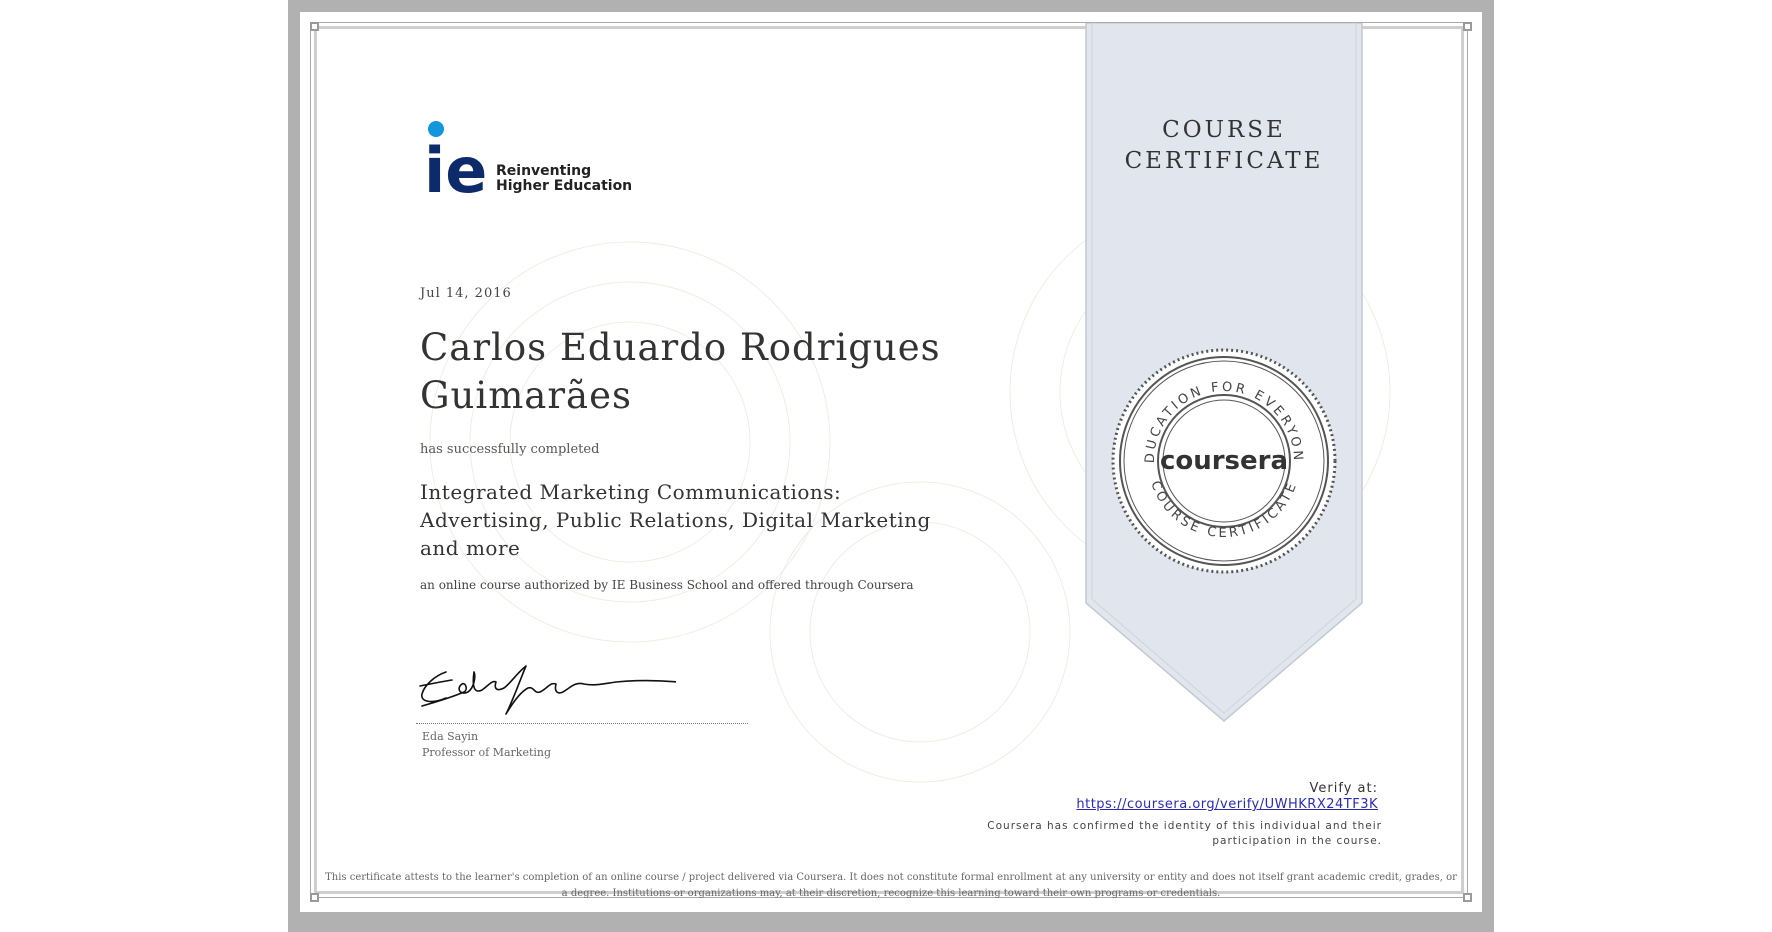  I want to click on certificate-type-line1: COURSE, so click(1224, 130).